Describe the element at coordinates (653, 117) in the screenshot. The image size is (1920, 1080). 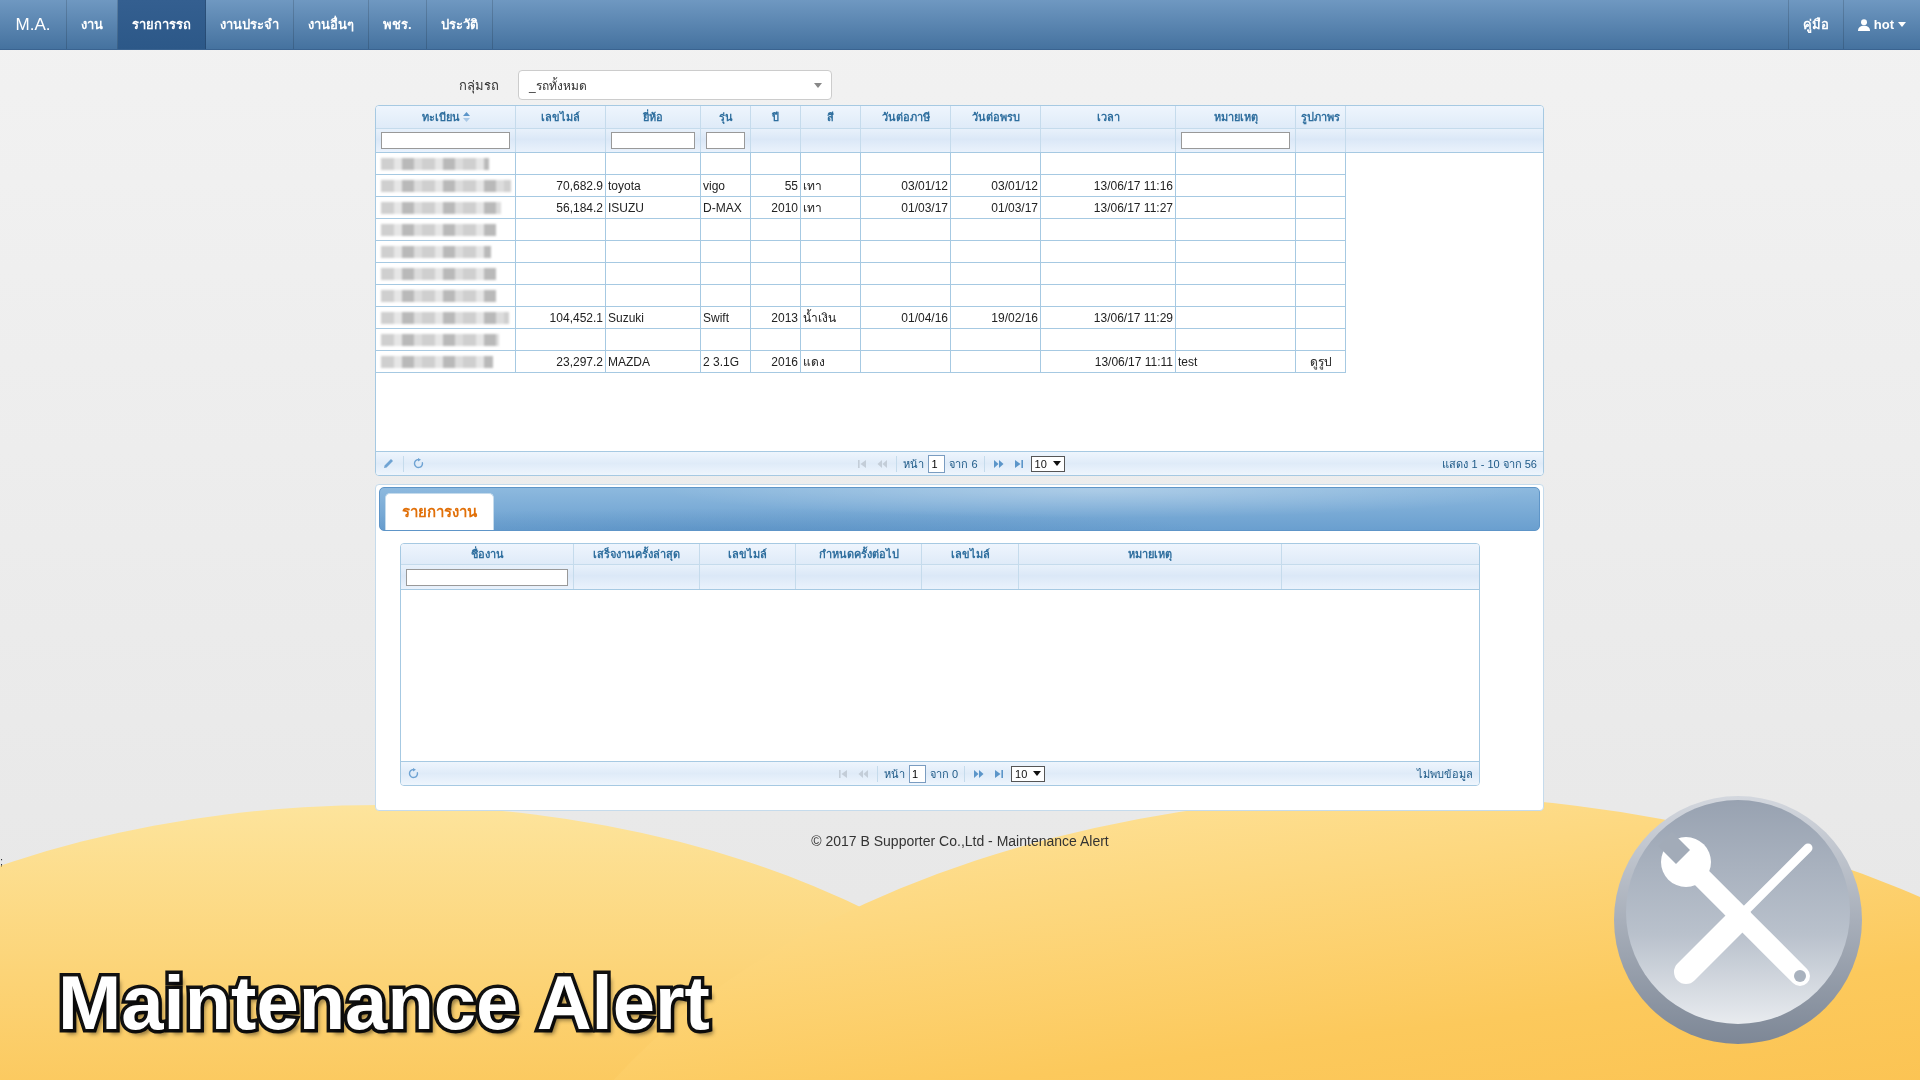
I see `column-header: ยี่ห้อ` at that location.